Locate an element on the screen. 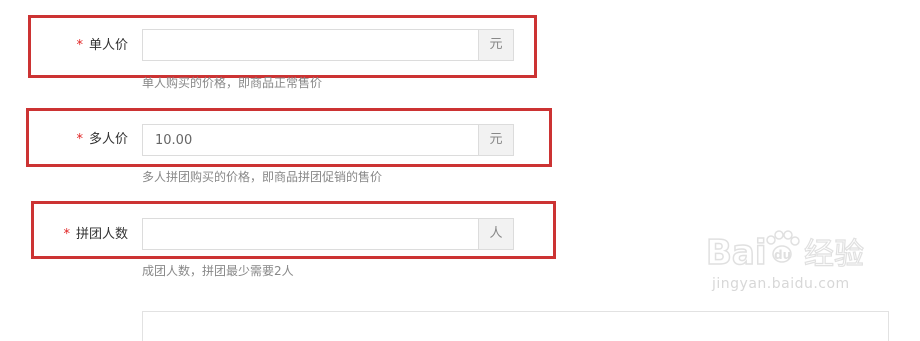 Image resolution: width=920 pixels, height=341 pixels. svg-text: du is located at coordinates (782, 255).